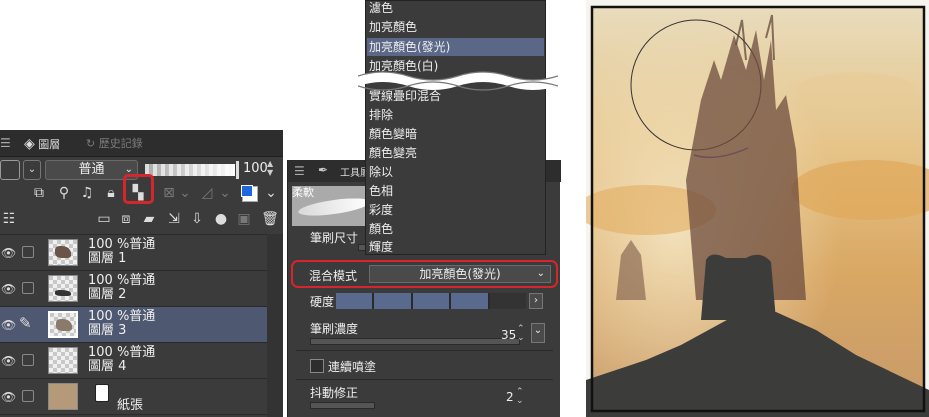 The image size is (929, 417). I want to click on new-raster-layer-icon: ▭, so click(104, 219).